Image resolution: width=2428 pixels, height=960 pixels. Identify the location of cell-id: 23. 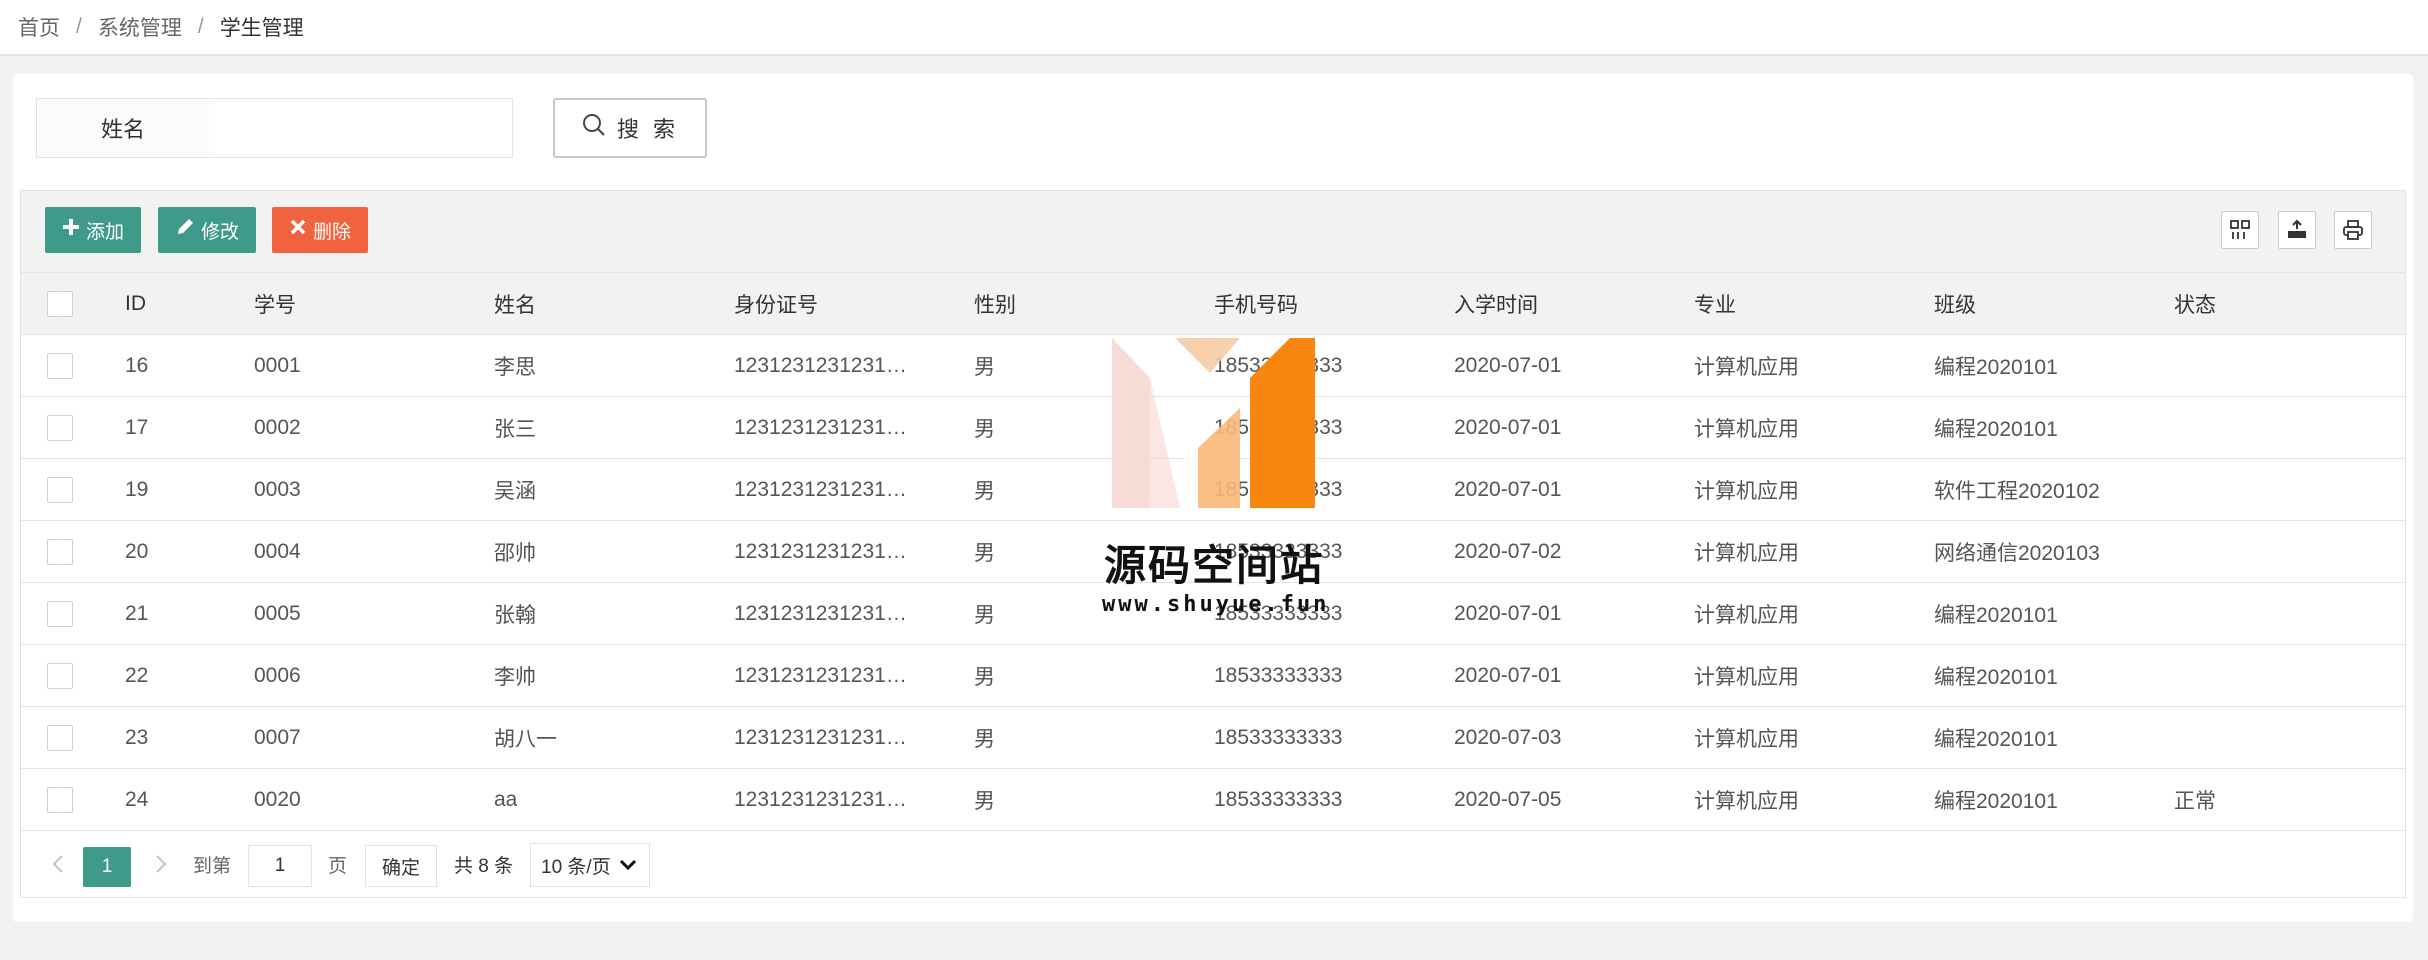
(137, 737).